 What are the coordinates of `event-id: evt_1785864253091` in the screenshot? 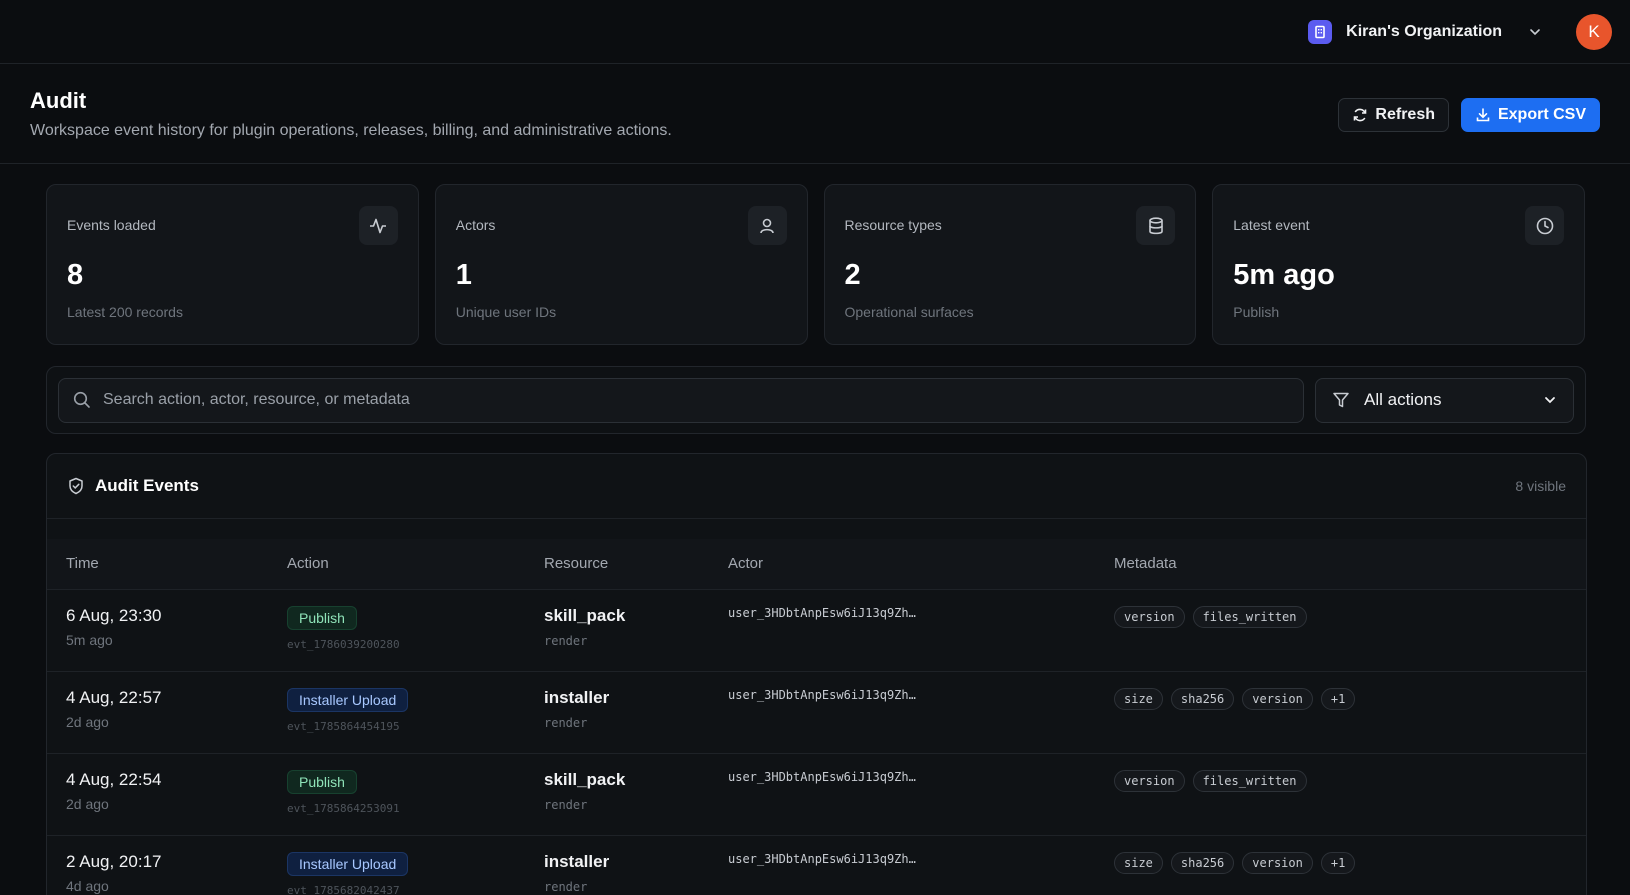 It's located at (343, 808).